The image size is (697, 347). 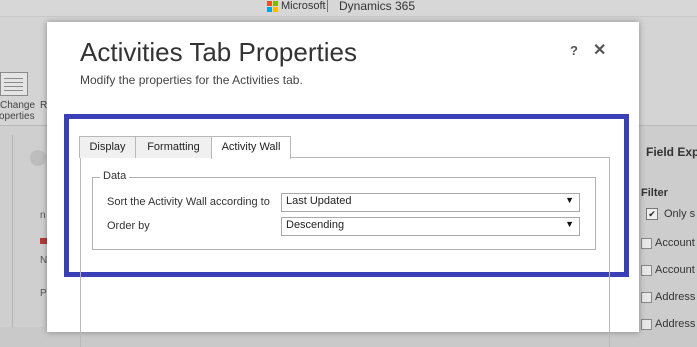 What do you see at coordinates (173, 147) in the screenshot?
I see `tab-formatting: Formatting` at bounding box center [173, 147].